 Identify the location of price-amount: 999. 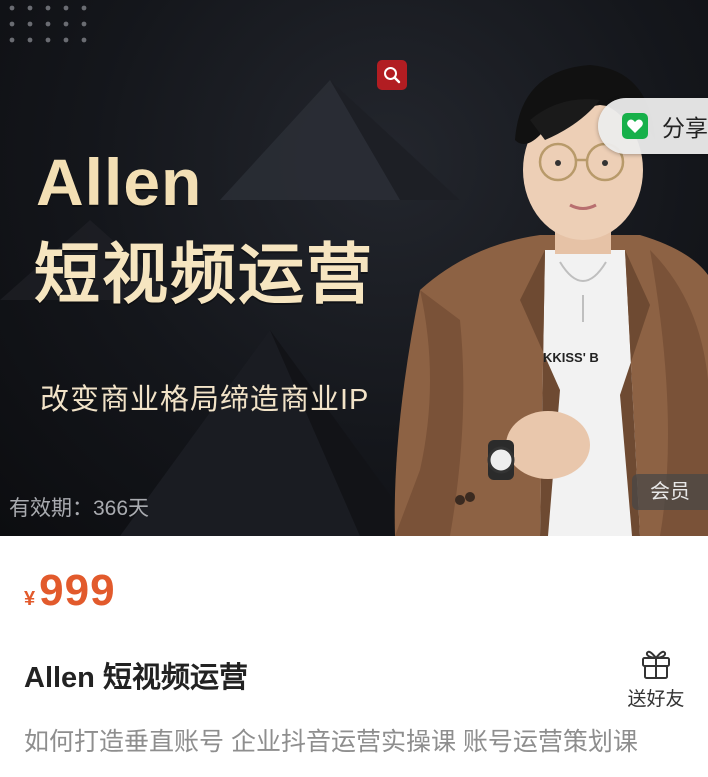
(77, 590).